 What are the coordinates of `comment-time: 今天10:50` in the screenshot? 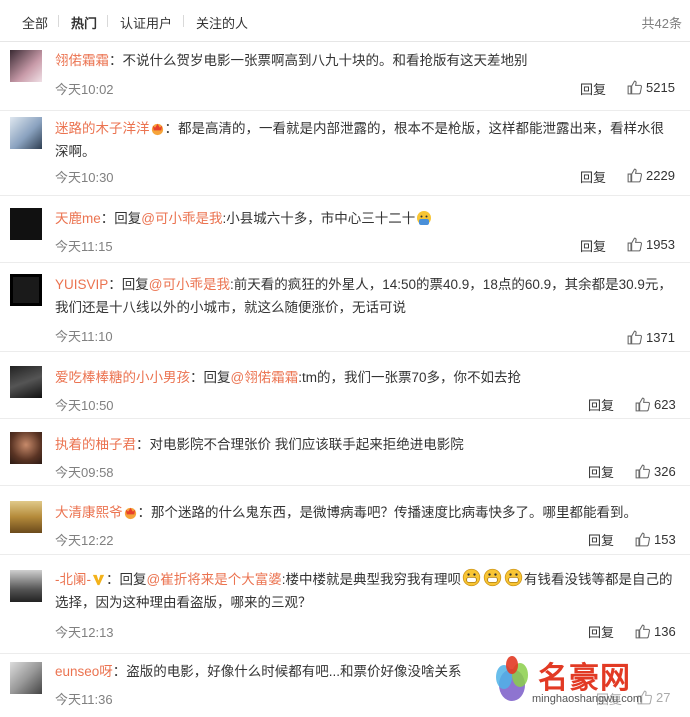 It's located at (84, 405).